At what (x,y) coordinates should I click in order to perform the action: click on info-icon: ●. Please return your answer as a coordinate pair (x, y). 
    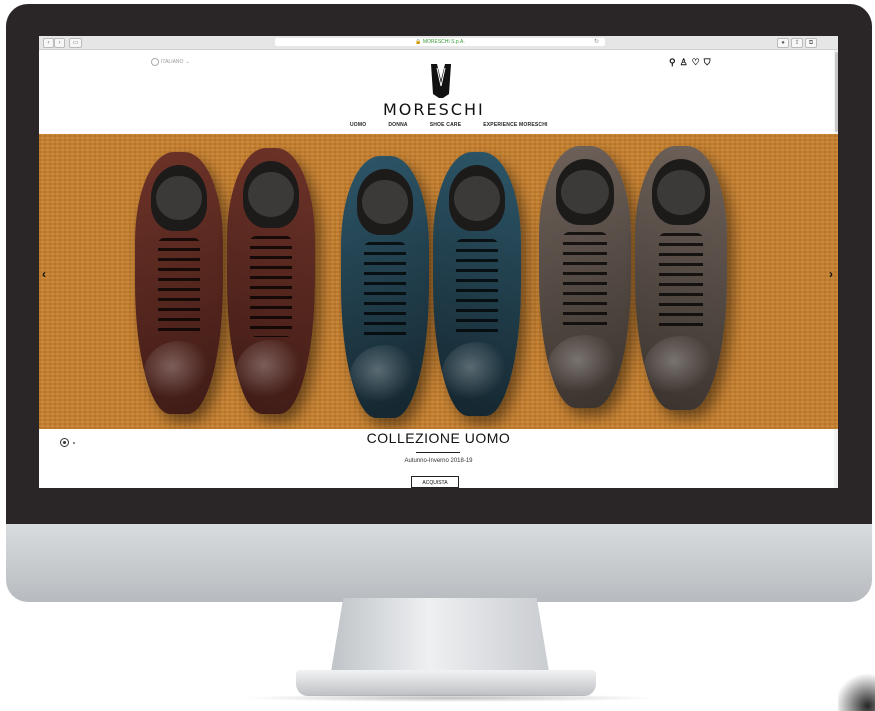
    Looking at the image, I should click on (783, 43).